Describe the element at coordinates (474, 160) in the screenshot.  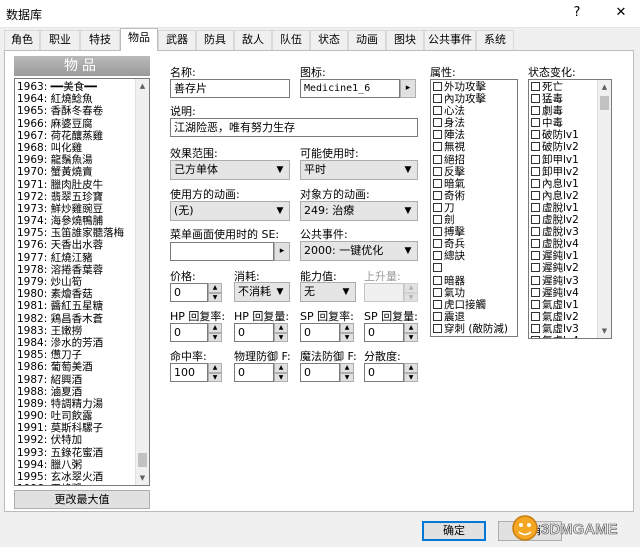
I see `attributes-checkbox-item: 絕招` at that location.